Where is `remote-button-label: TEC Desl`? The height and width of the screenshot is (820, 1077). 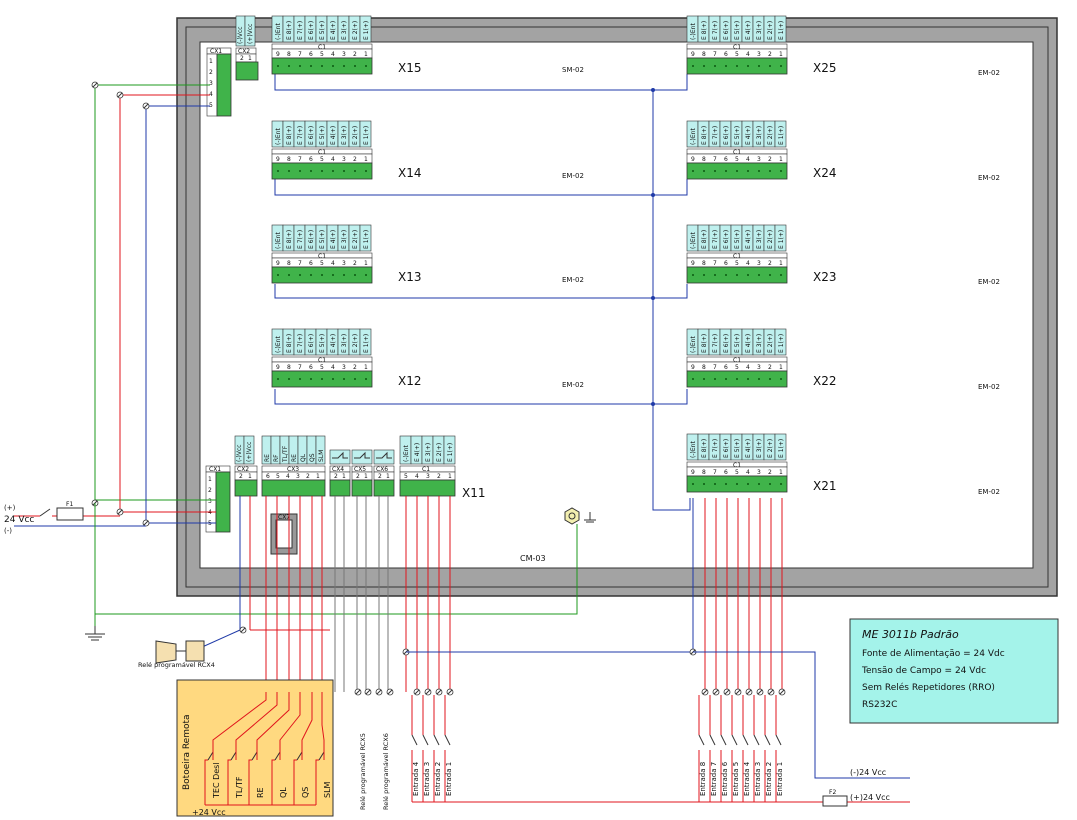 remote-button-label: TEC Desl is located at coordinates (216, 780).